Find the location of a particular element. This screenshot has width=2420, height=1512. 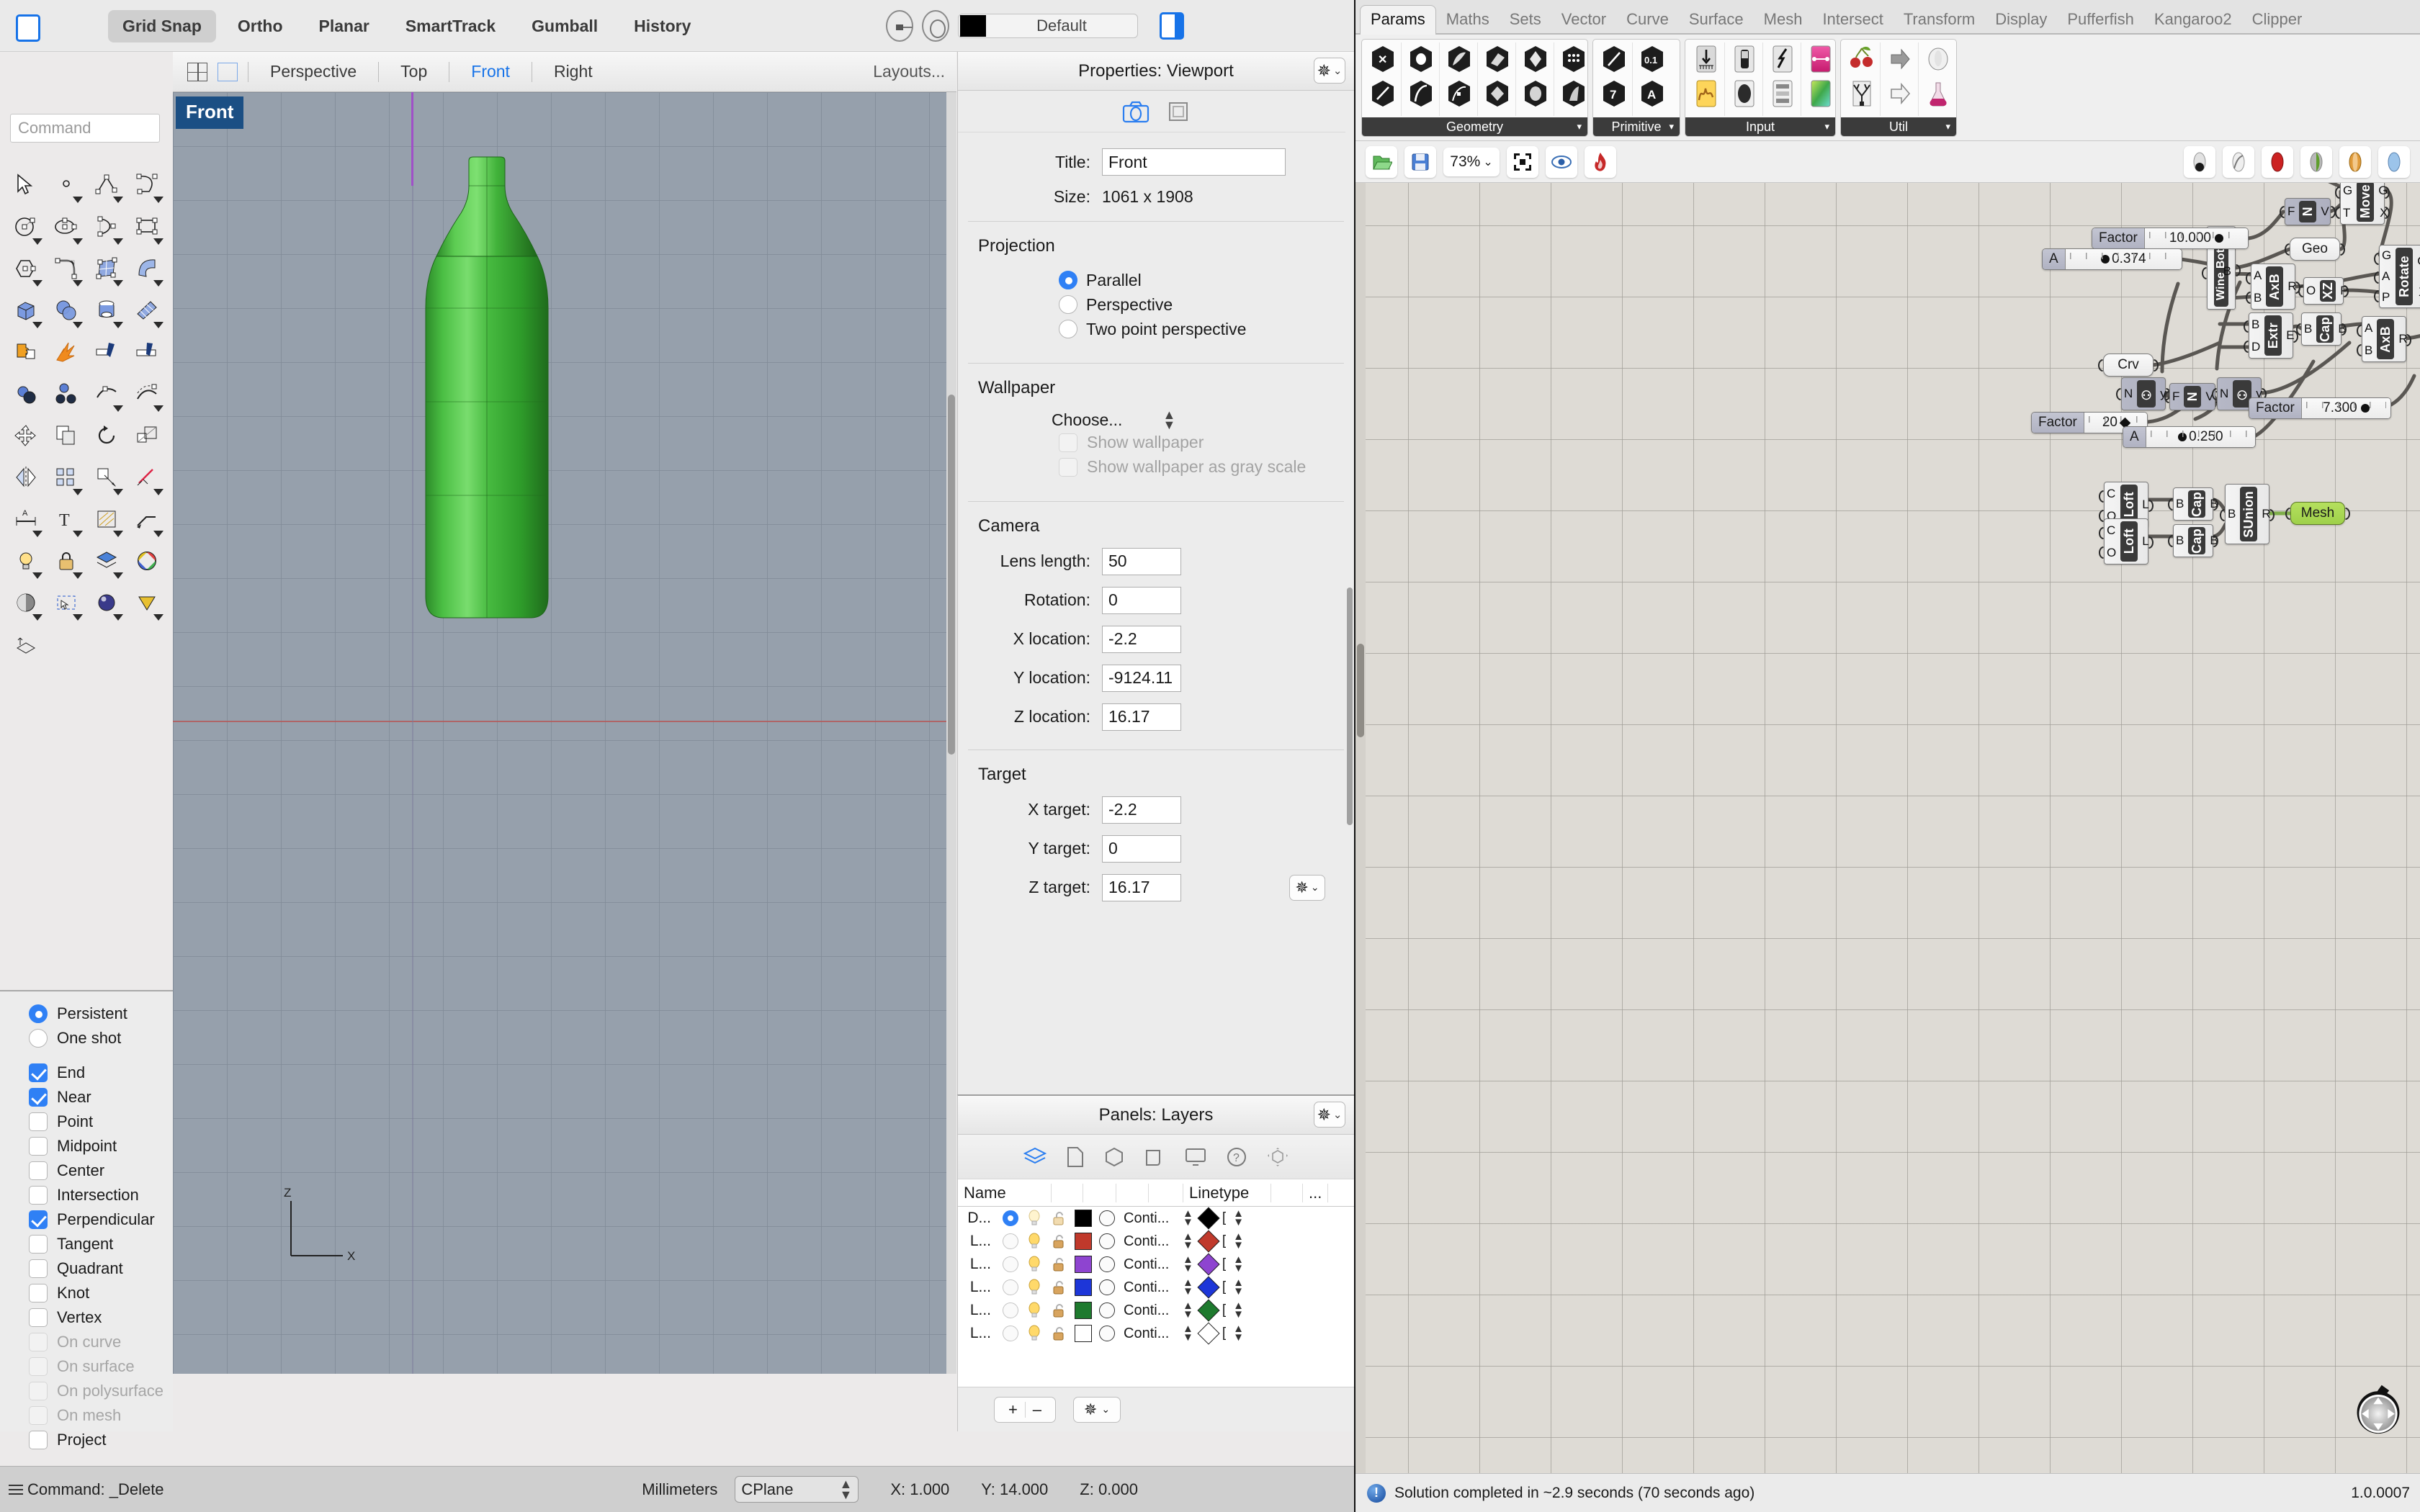

four-view-layout-icon is located at coordinates (197, 71).